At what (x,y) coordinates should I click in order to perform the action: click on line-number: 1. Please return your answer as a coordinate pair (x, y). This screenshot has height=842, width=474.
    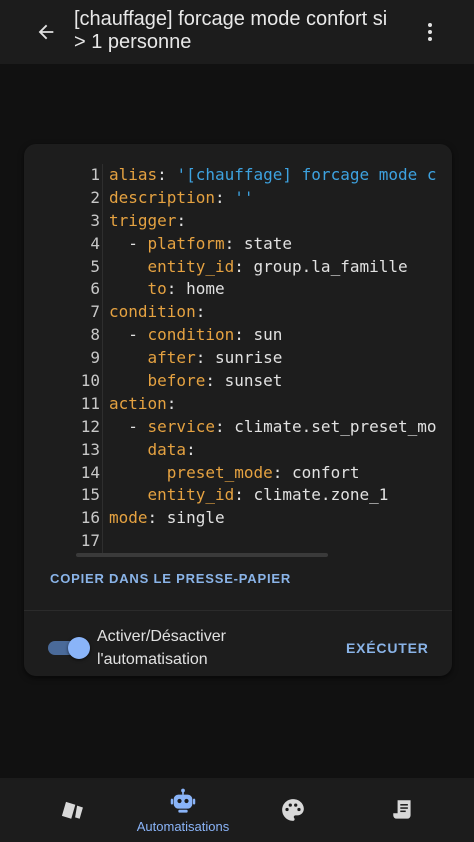
    Looking at the image, I should click on (95, 174).